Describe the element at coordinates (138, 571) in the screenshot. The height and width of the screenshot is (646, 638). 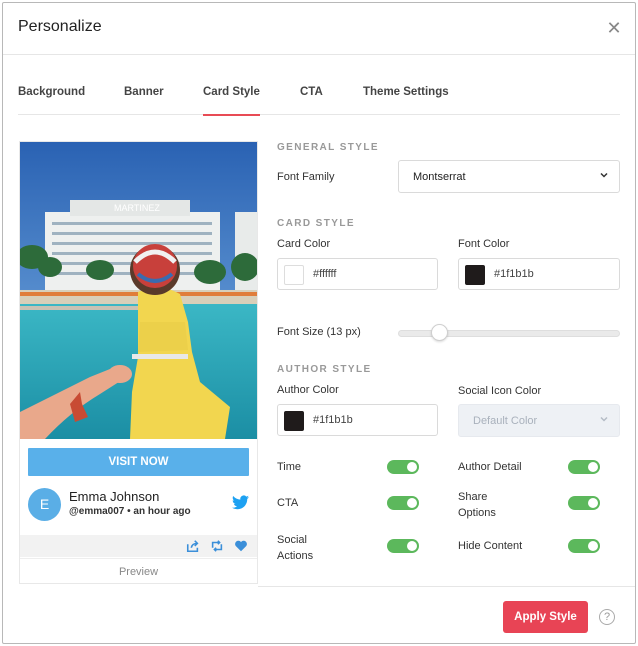
I see `preview-label: Preview` at that location.